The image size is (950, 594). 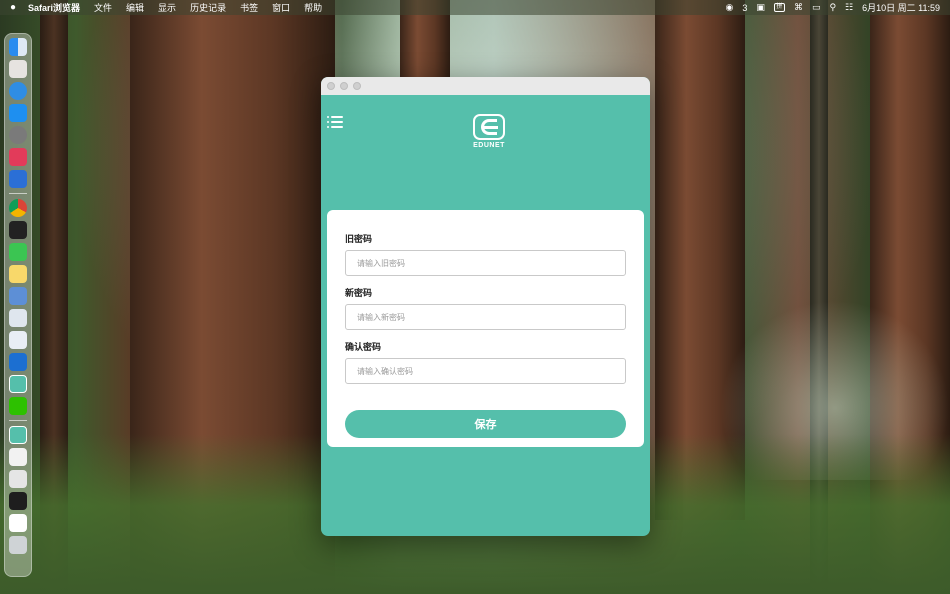 What do you see at coordinates (485, 317) in the screenshot?
I see `new-password-input` at bounding box center [485, 317].